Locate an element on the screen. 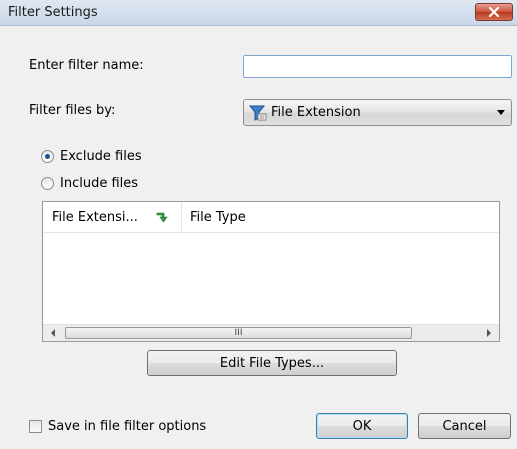  column-header-file-type-label: File Type is located at coordinates (218, 217).